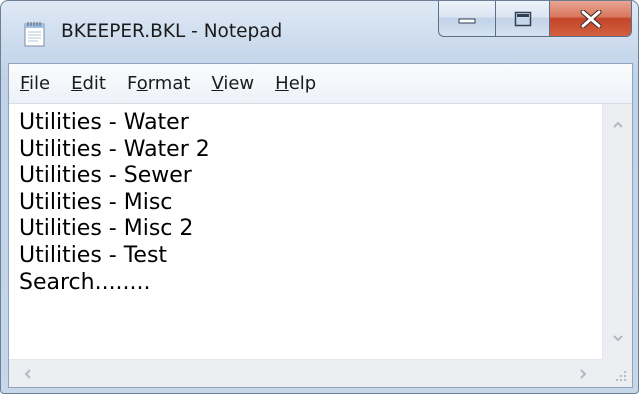  I want to click on vertical-scrollbar, so click(617, 231).